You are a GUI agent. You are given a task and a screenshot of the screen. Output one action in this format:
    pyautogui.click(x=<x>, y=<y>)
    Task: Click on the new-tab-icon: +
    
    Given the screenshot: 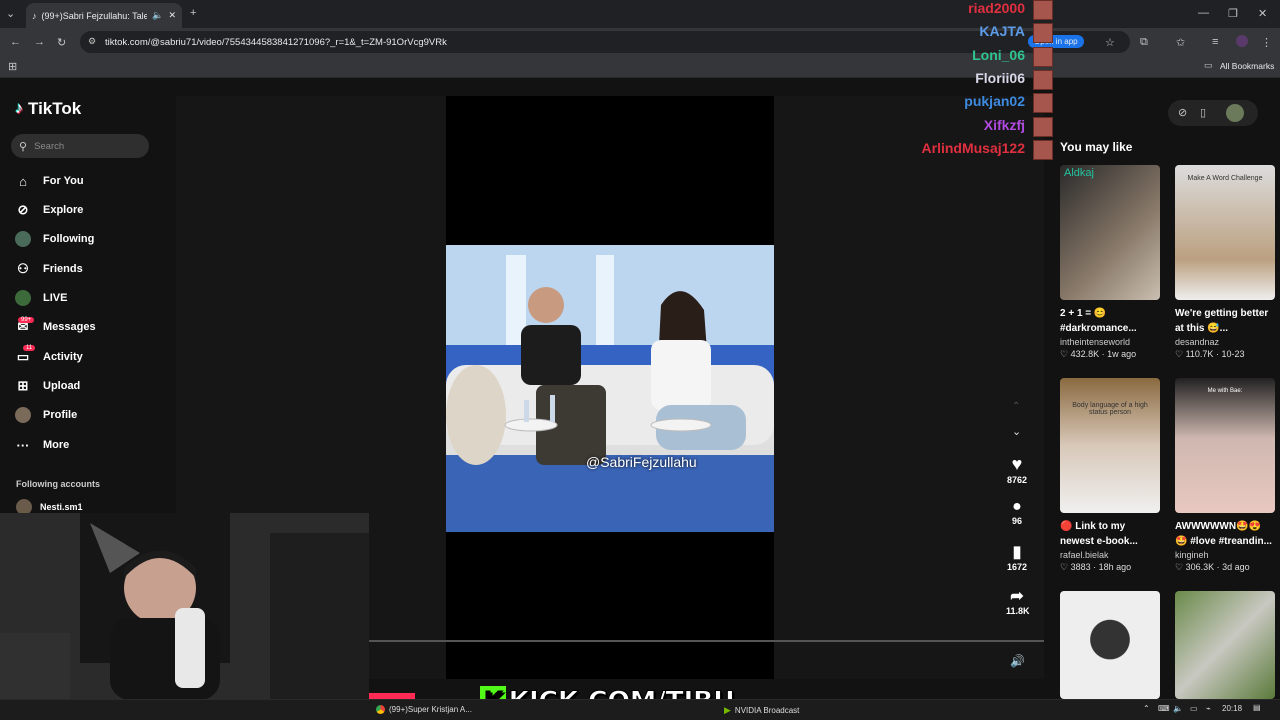 What is the action you would take?
    pyautogui.click(x=193, y=13)
    